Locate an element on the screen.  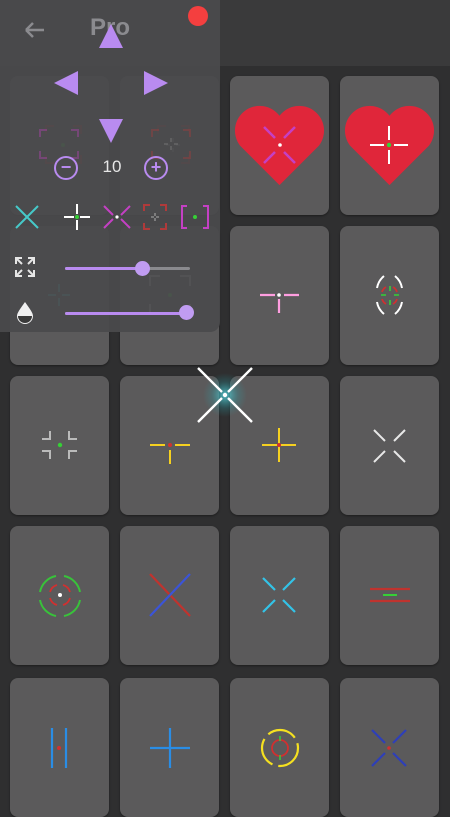
decrease-size-button: − is located at coordinates (66, 168).